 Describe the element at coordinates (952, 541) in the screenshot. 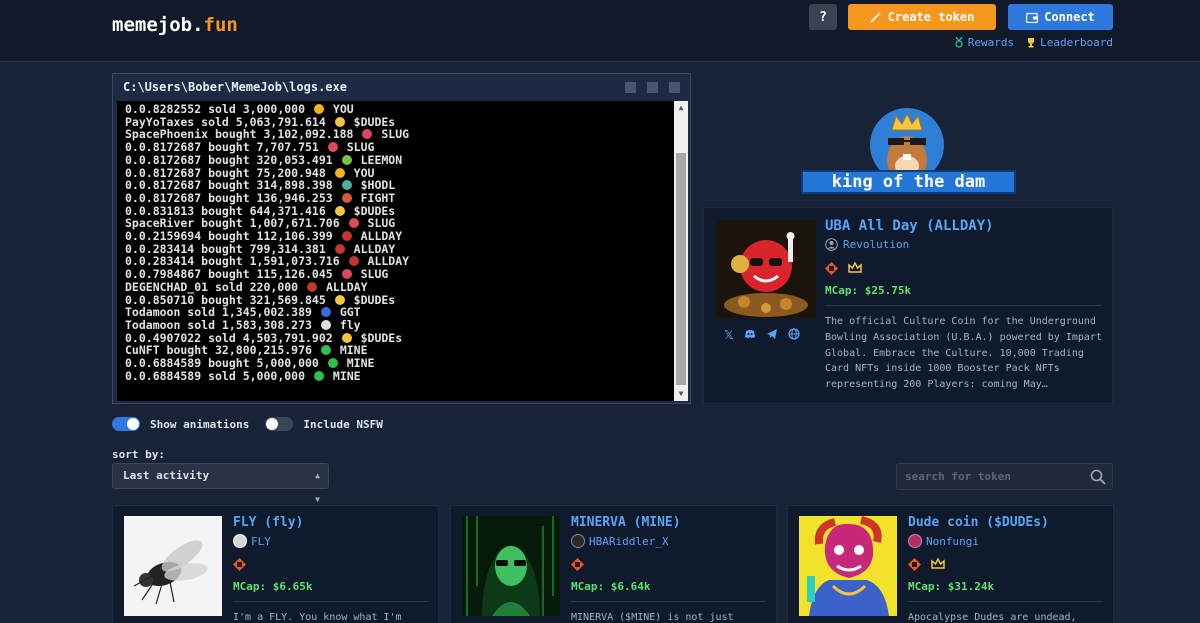

I see `creator-name: Nonfungi` at that location.